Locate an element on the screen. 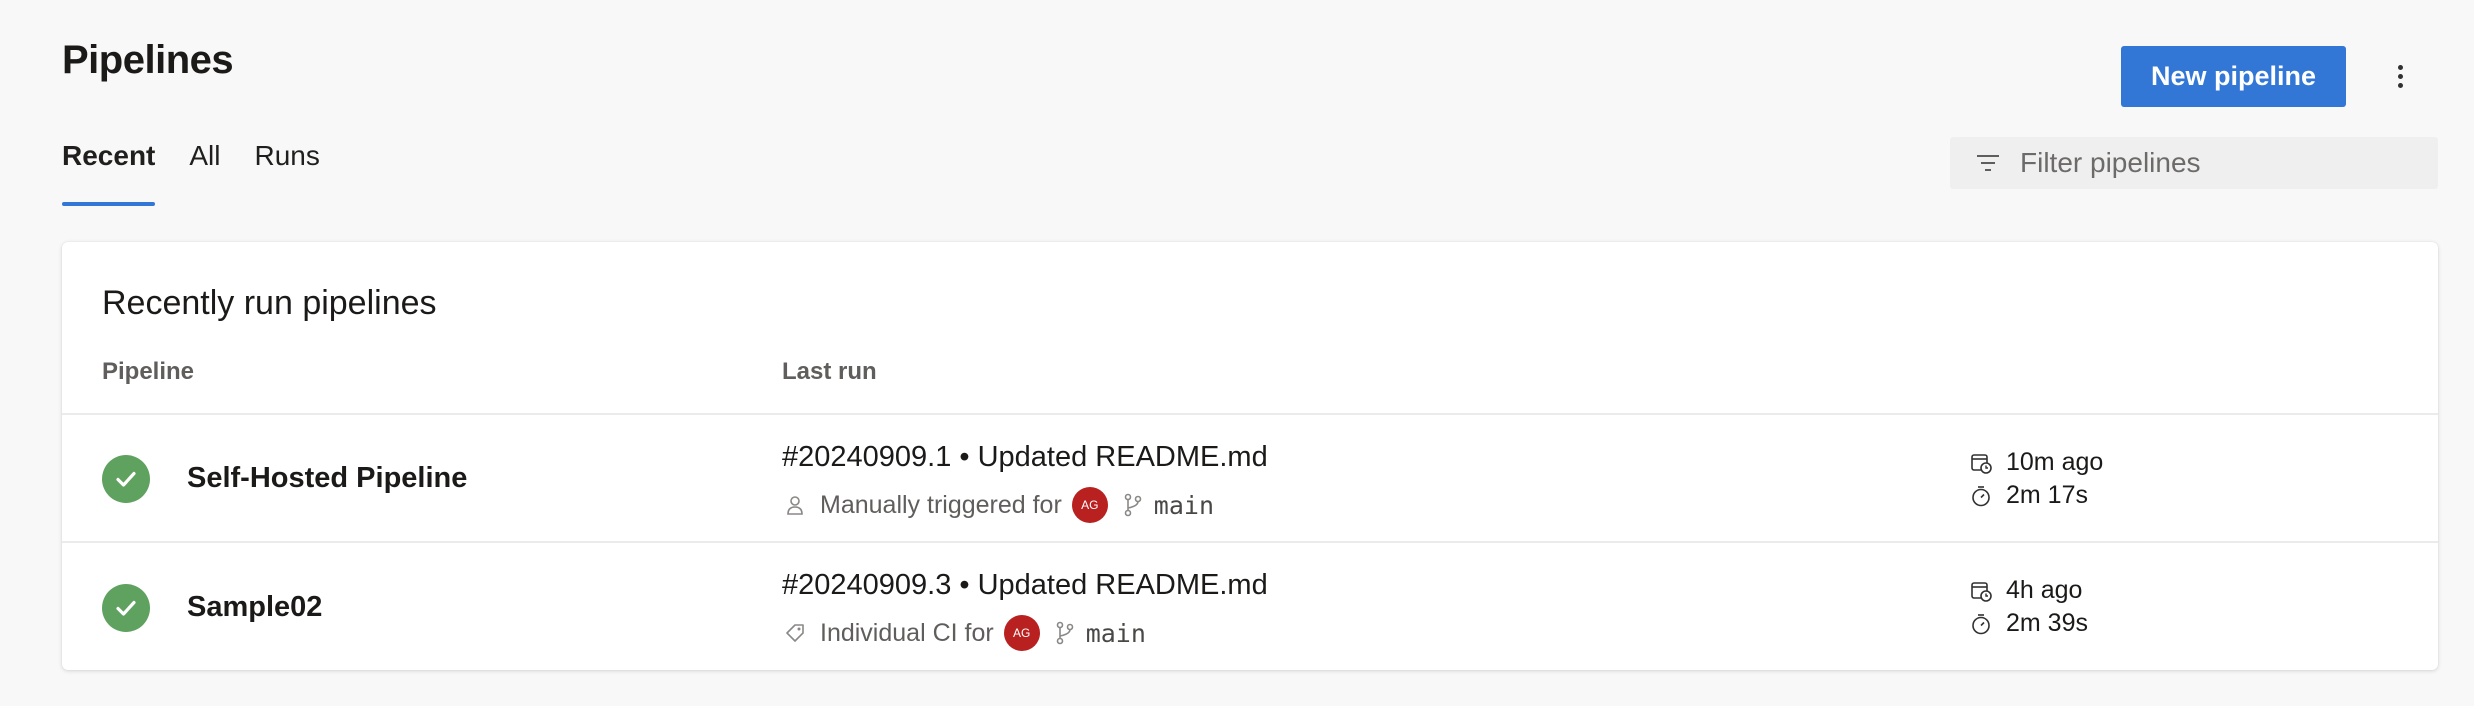 The image size is (2474, 706). run-title-link: #20240909.1 • Updated README.md is located at coordinates (1025, 457).